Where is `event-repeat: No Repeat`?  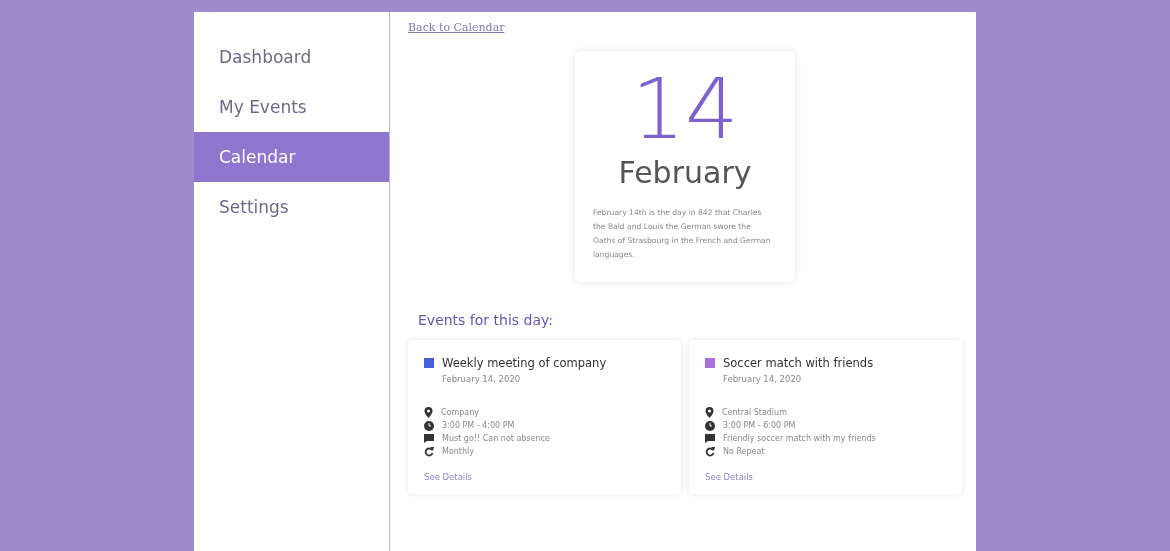 event-repeat: No Repeat is located at coordinates (744, 451).